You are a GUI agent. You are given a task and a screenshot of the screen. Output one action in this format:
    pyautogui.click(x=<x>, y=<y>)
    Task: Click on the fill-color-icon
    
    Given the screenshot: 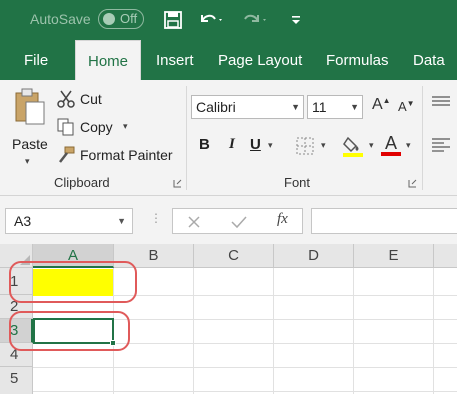 What is the action you would take?
    pyautogui.click(x=354, y=146)
    